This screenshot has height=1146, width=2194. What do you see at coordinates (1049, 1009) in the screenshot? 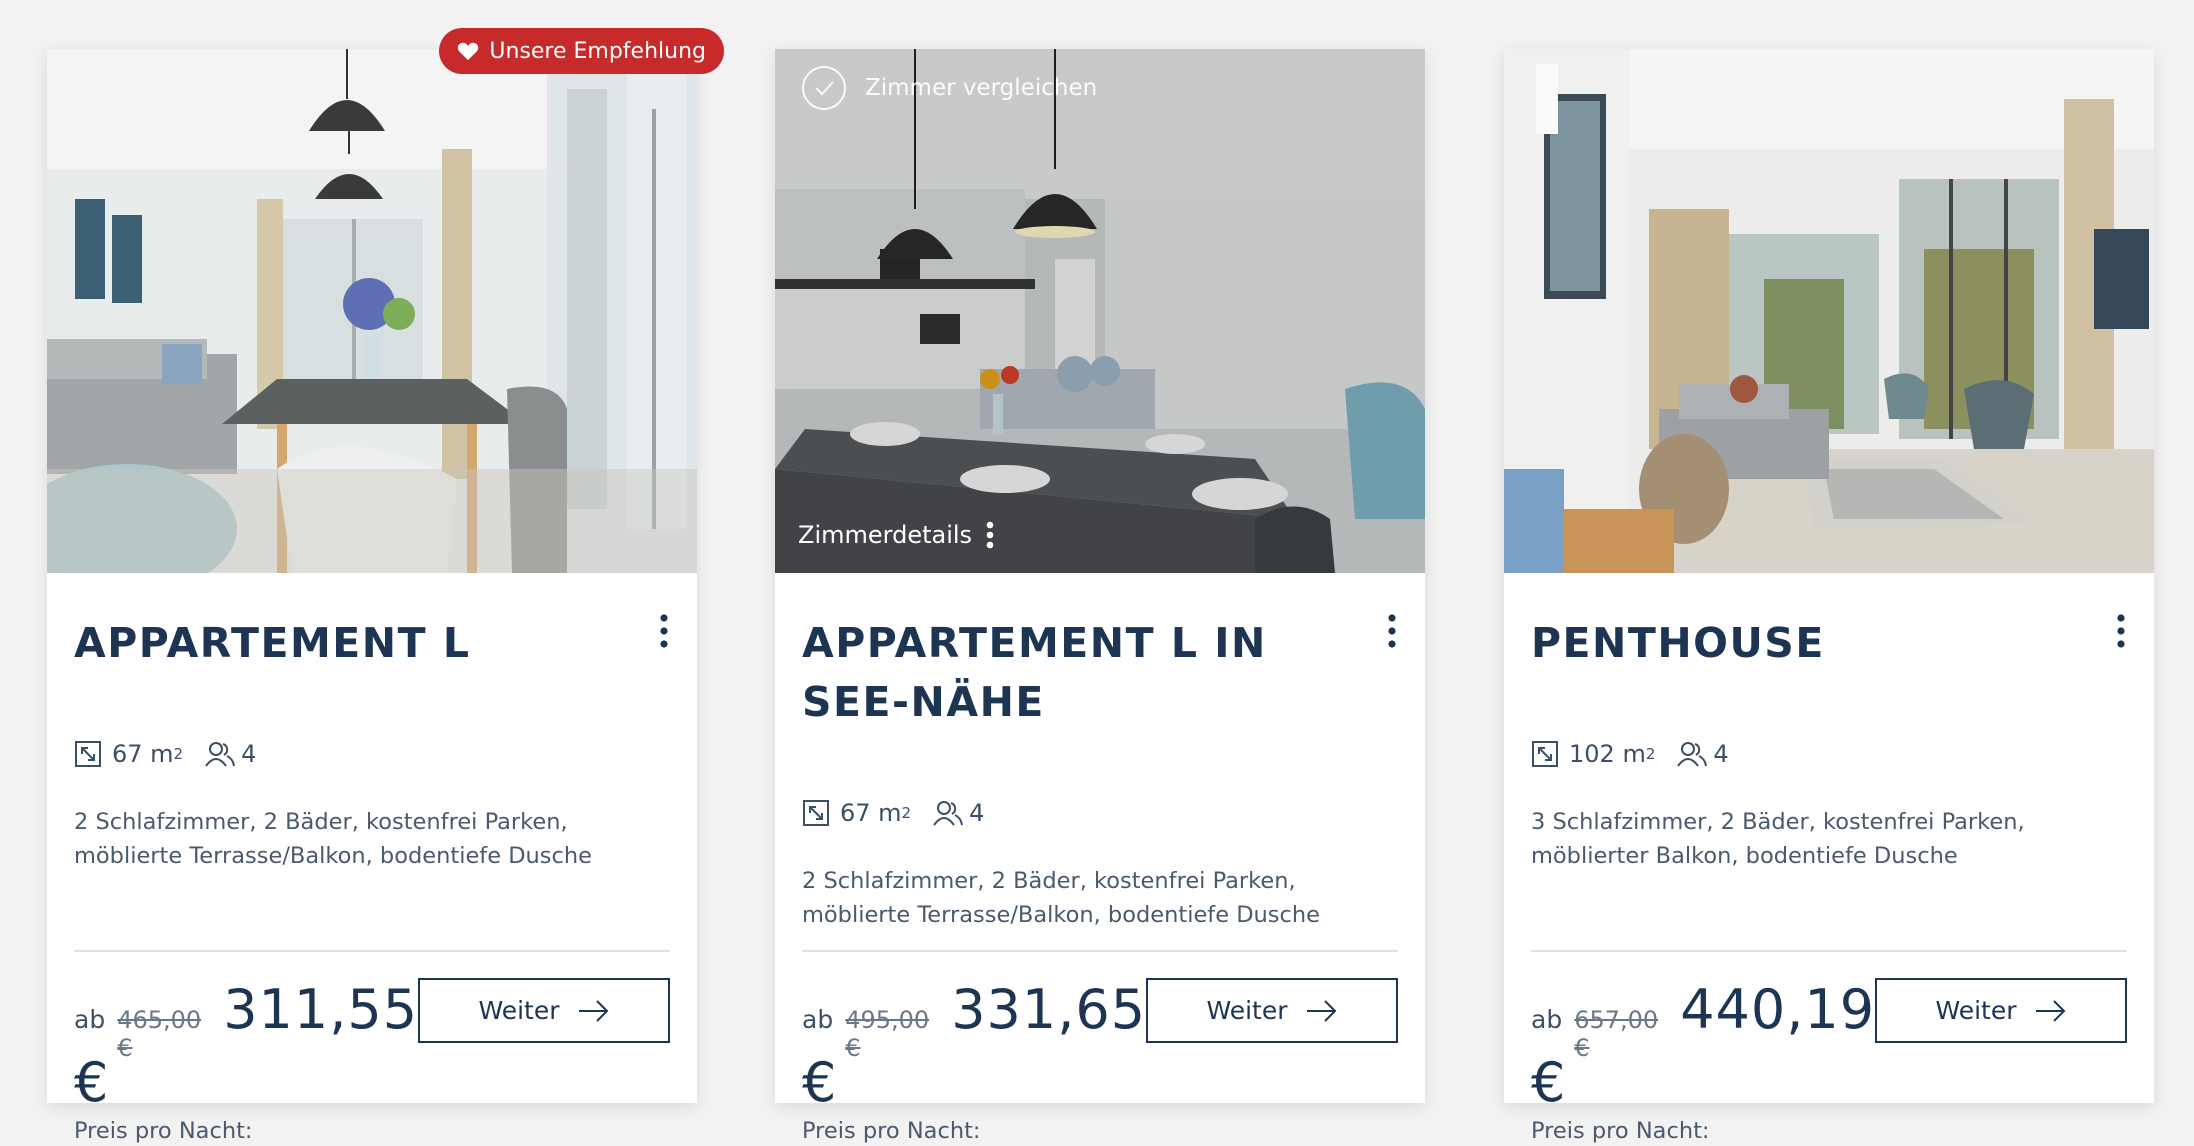
I see `current-price: 331,65` at bounding box center [1049, 1009].